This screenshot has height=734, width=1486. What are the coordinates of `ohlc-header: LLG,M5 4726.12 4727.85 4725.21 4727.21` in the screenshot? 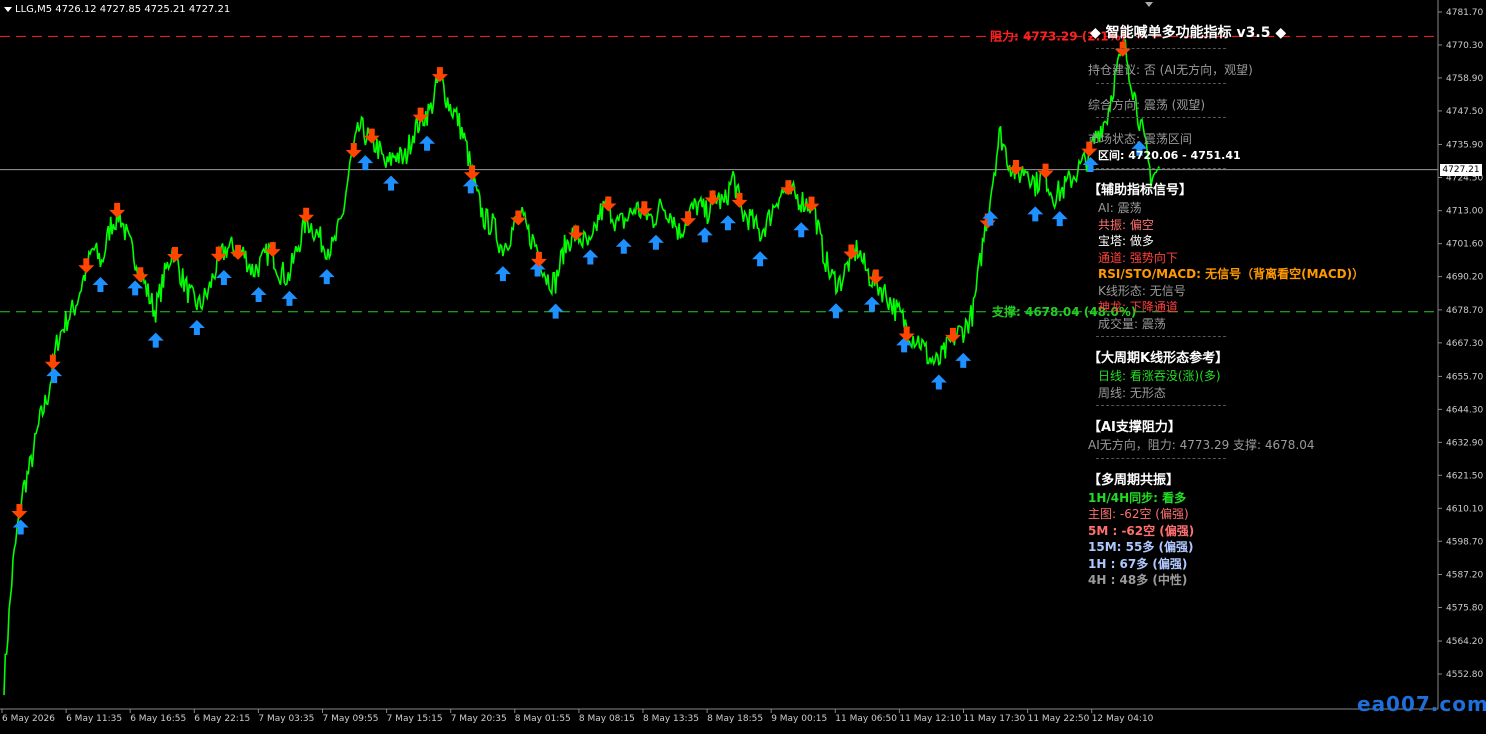 It's located at (117, 9).